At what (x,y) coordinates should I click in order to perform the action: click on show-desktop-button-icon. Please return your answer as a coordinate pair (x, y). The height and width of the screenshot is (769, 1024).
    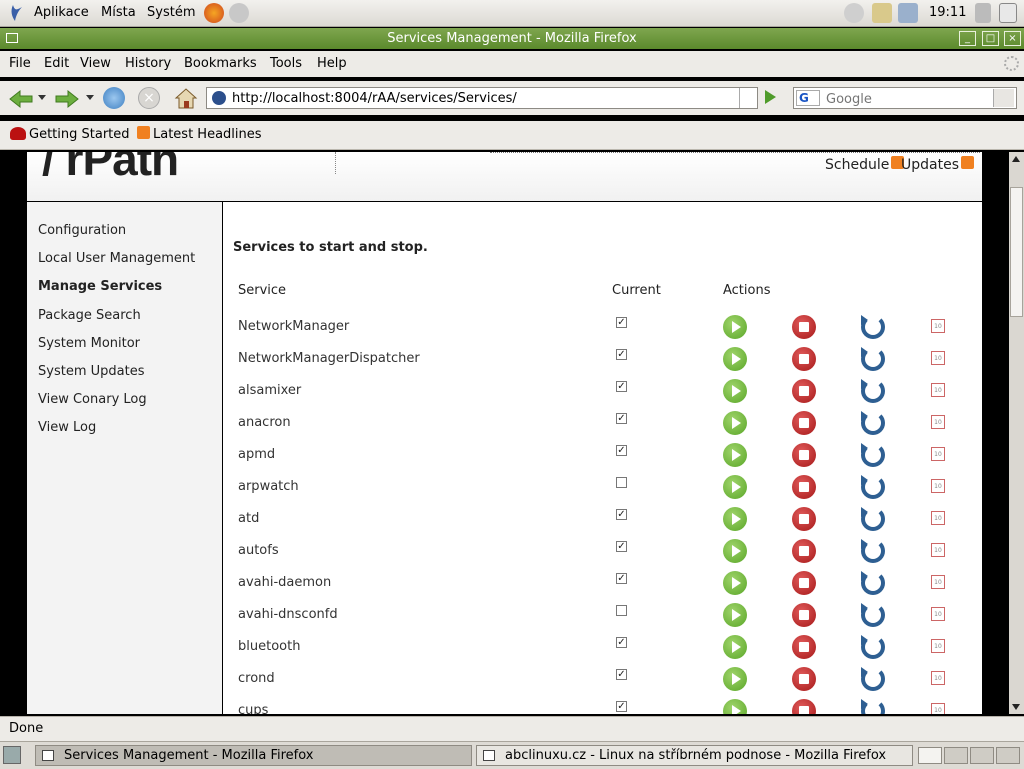
    Looking at the image, I should click on (12, 755).